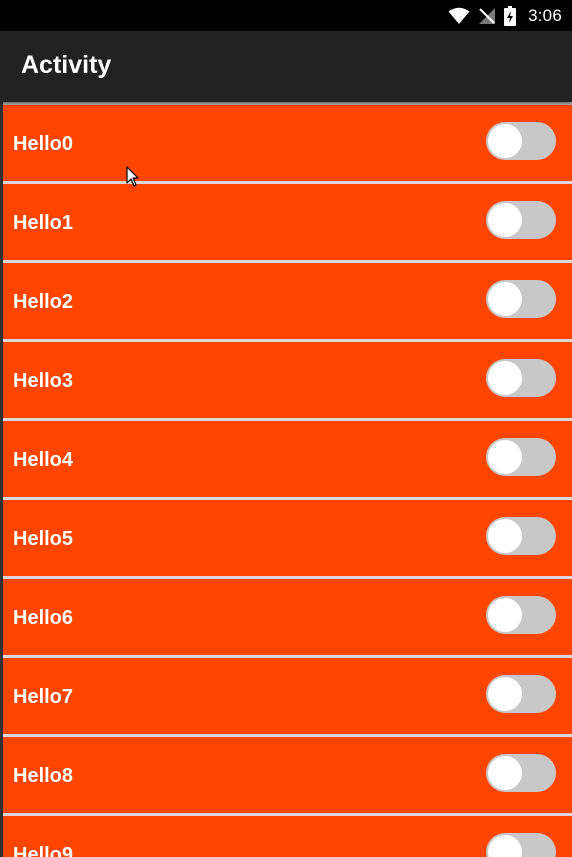 The image size is (572, 857). I want to click on no-signal-icon, so click(487, 16).